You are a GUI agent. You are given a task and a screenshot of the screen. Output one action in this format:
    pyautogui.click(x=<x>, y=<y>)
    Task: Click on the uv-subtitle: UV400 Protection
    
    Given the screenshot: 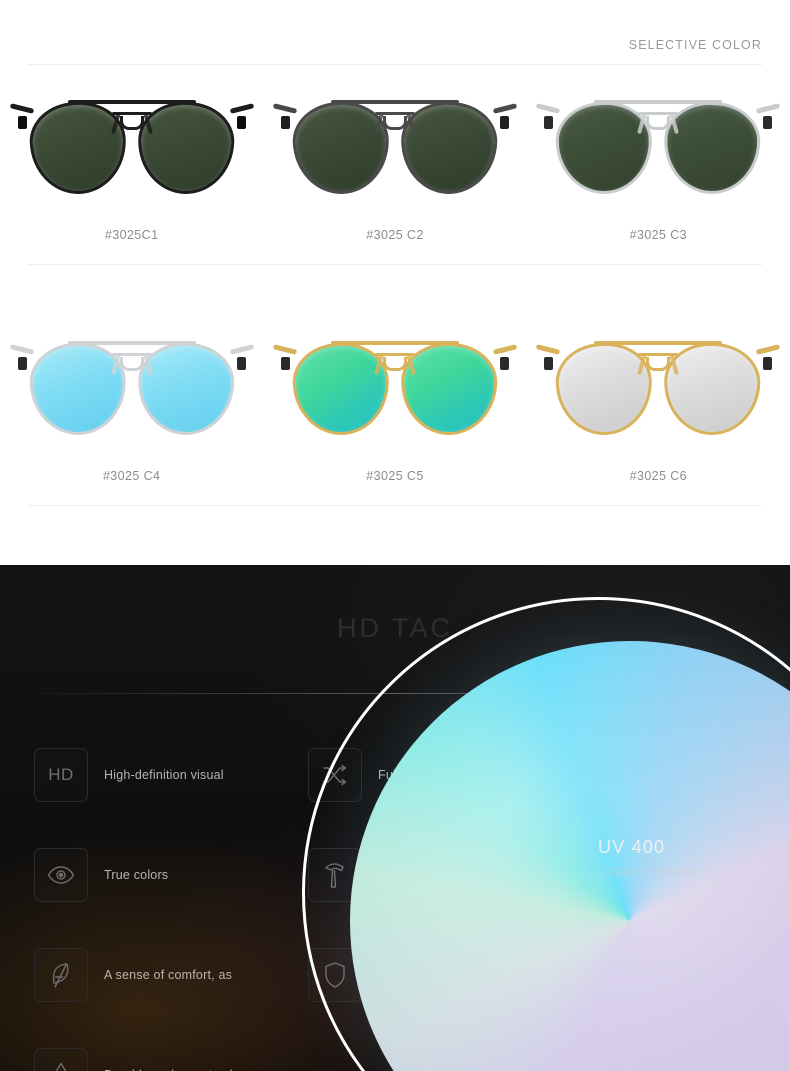 What is the action you would take?
    pyautogui.click(x=649, y=872)
    